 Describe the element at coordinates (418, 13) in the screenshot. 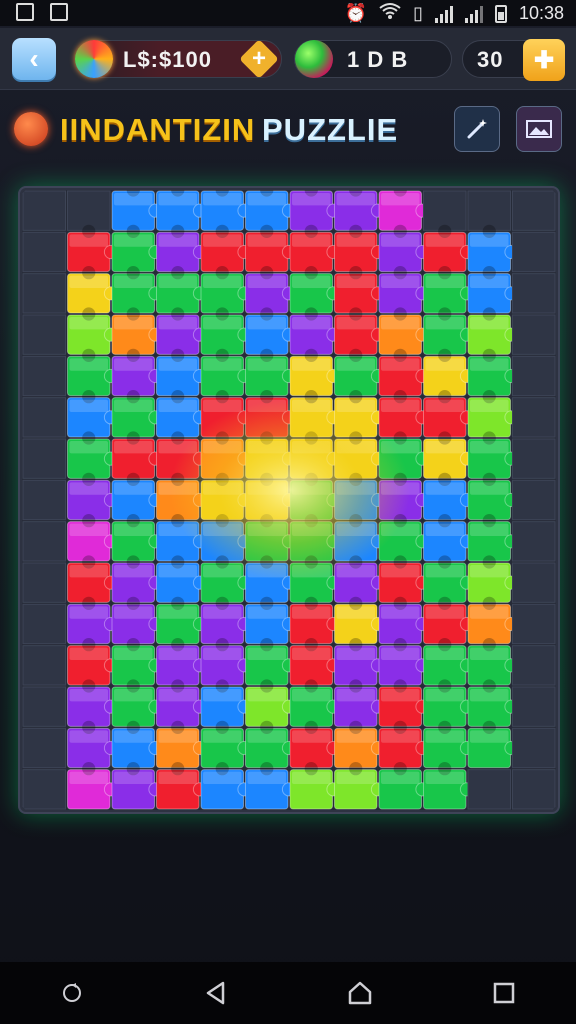

I see `vibrate-icon: ▯` at that location.